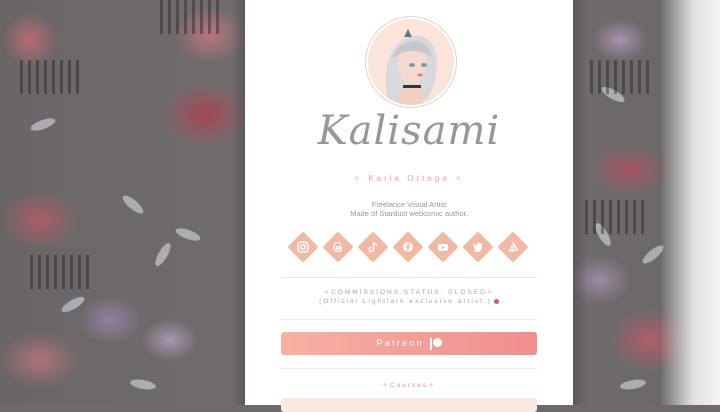 The width and height of the screenshot is (720, 412). What do you see at coordinates (496, 301) in the screenshot?
I see `status-dot` at bounding box center [496, 301].